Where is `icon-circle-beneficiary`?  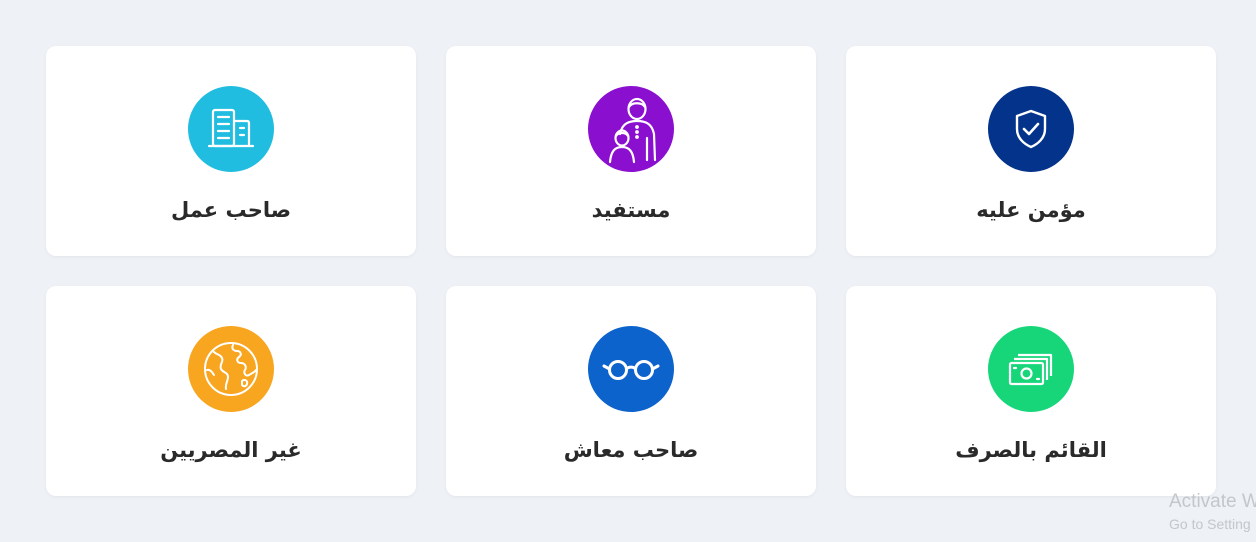 icon-circle-beneficiary is located at coordinates (631, 129).